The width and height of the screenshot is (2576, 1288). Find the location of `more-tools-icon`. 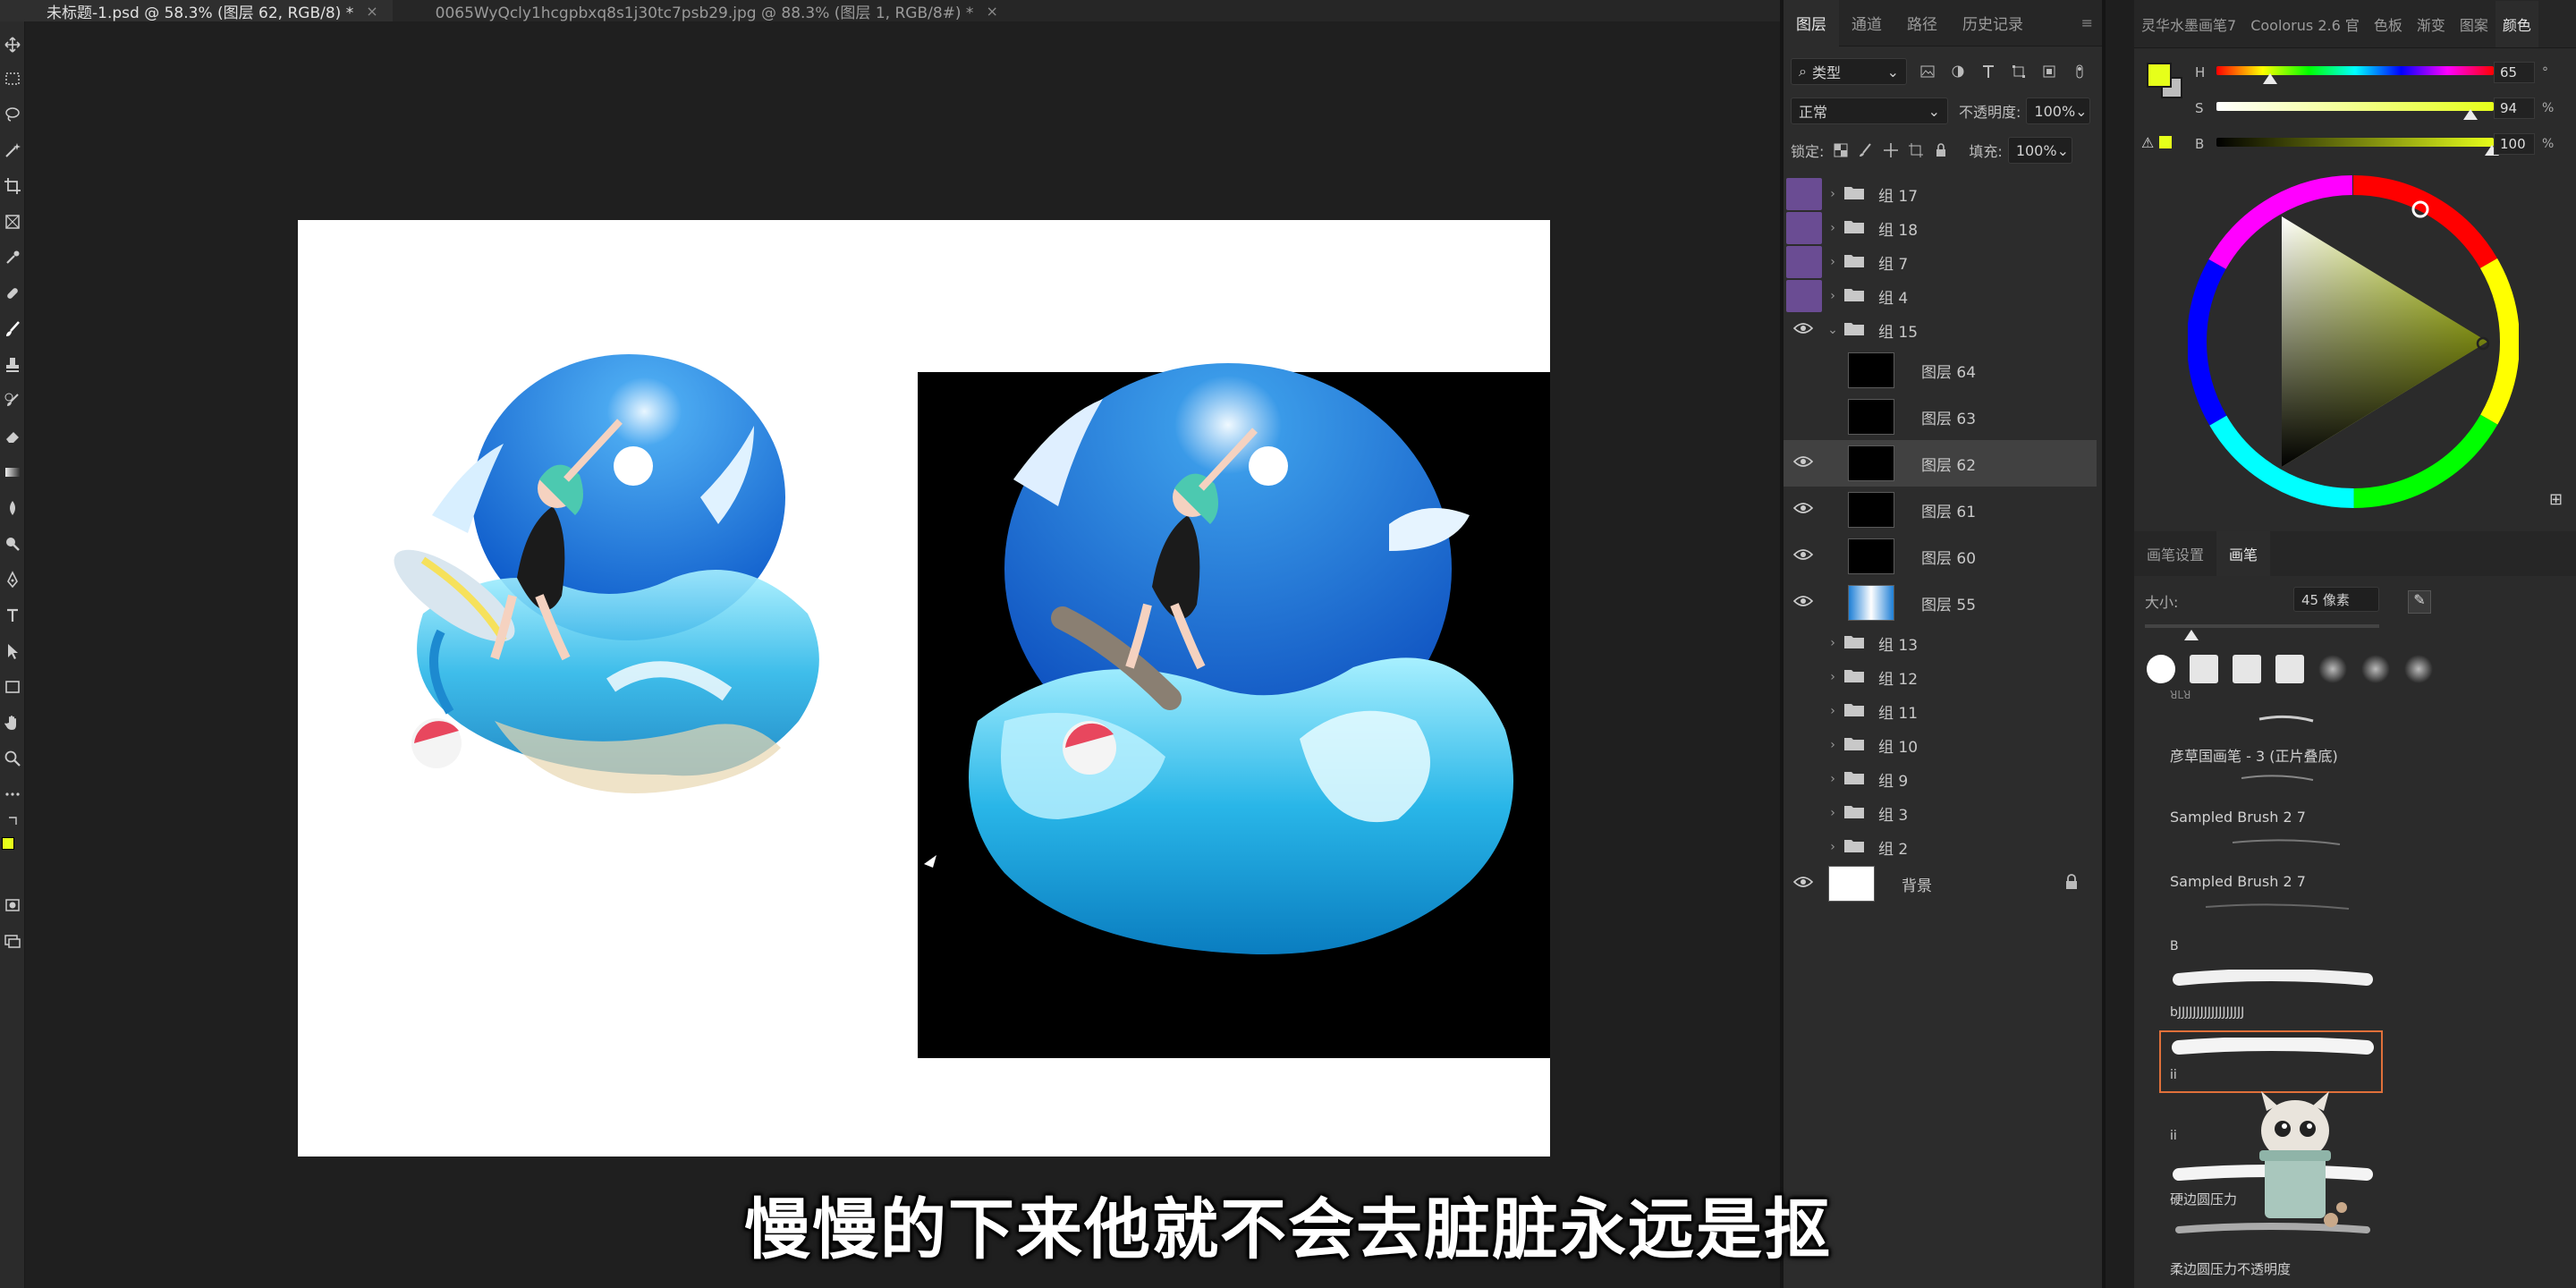

more-tools-icon is located at coordinates (12, 794).